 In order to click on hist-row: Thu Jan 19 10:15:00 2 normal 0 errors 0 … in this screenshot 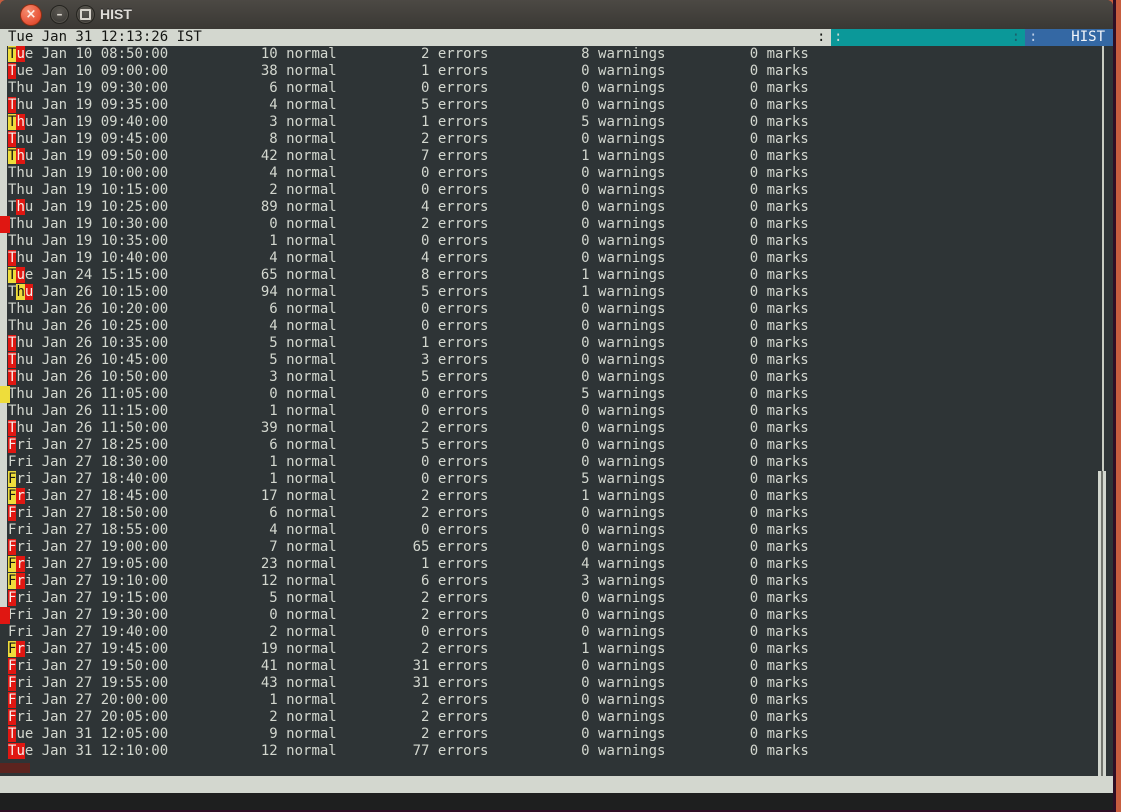, I will do `click(556, 190)`.